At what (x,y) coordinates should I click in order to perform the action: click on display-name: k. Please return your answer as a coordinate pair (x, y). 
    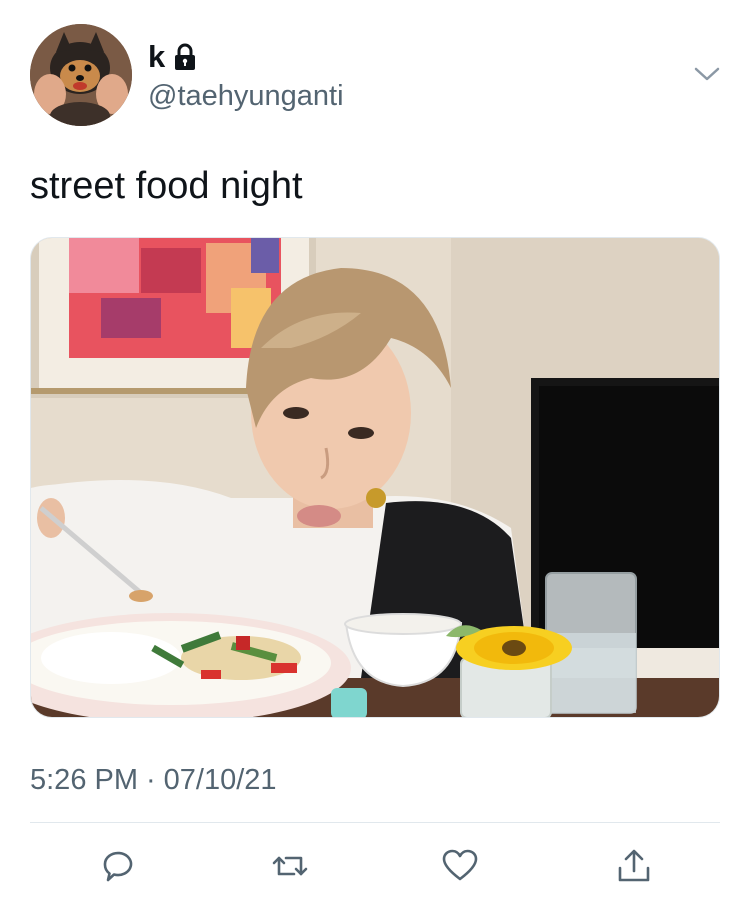
    Looking at the image, I should click on (156, 57).